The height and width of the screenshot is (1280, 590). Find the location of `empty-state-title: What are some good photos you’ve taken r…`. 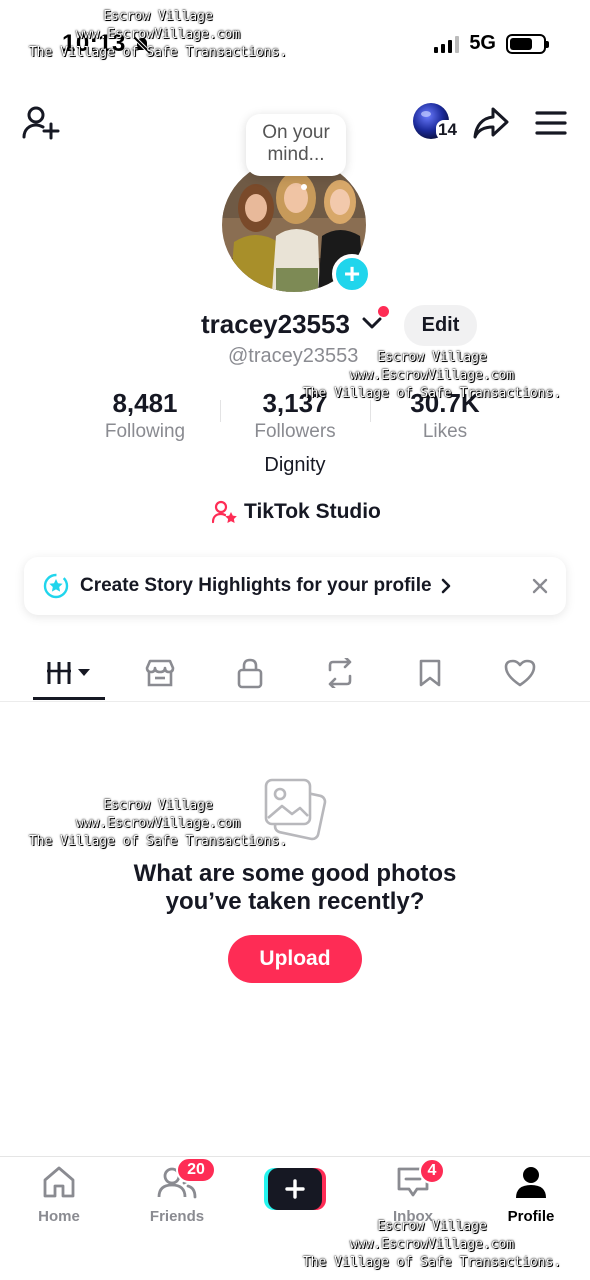

empty-state-title: What are some good photos you’ve taken r… is located at coordinates (295, 888).